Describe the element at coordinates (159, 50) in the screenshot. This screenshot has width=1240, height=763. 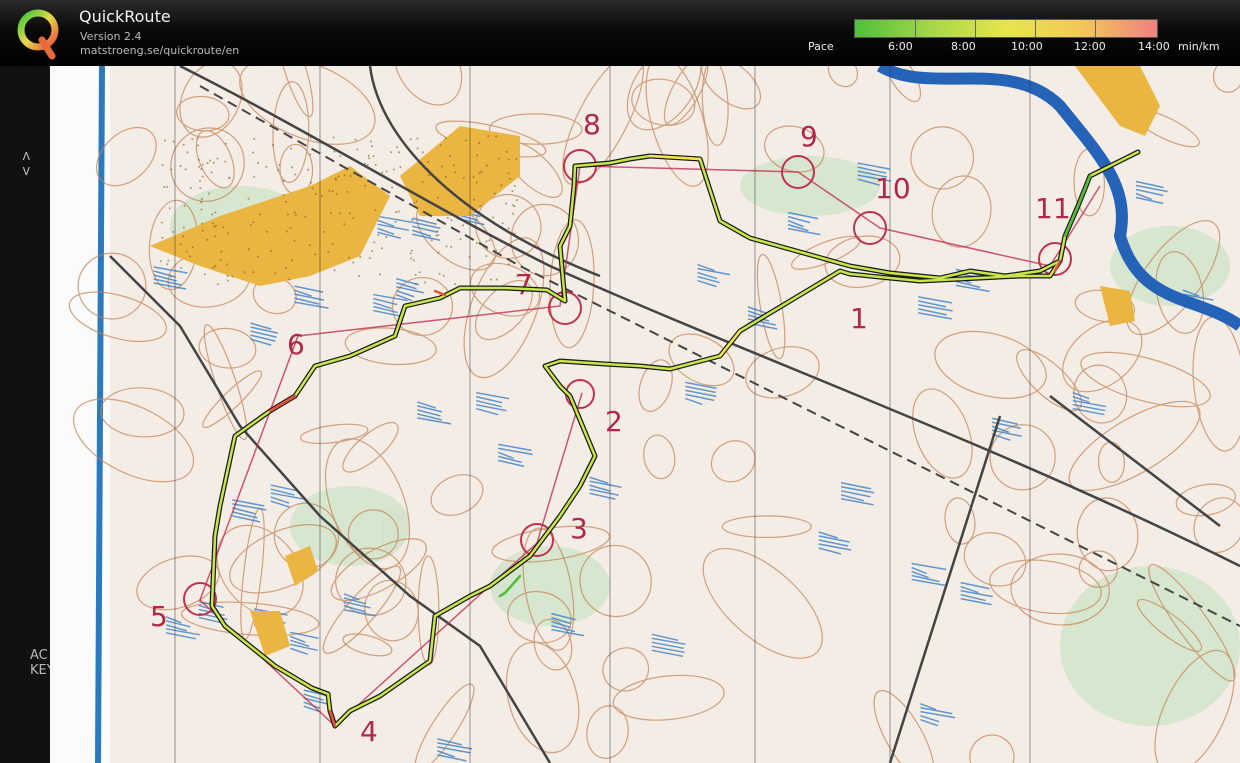
I see `app-url: matstroeng.se/quickroute/en` at that location.